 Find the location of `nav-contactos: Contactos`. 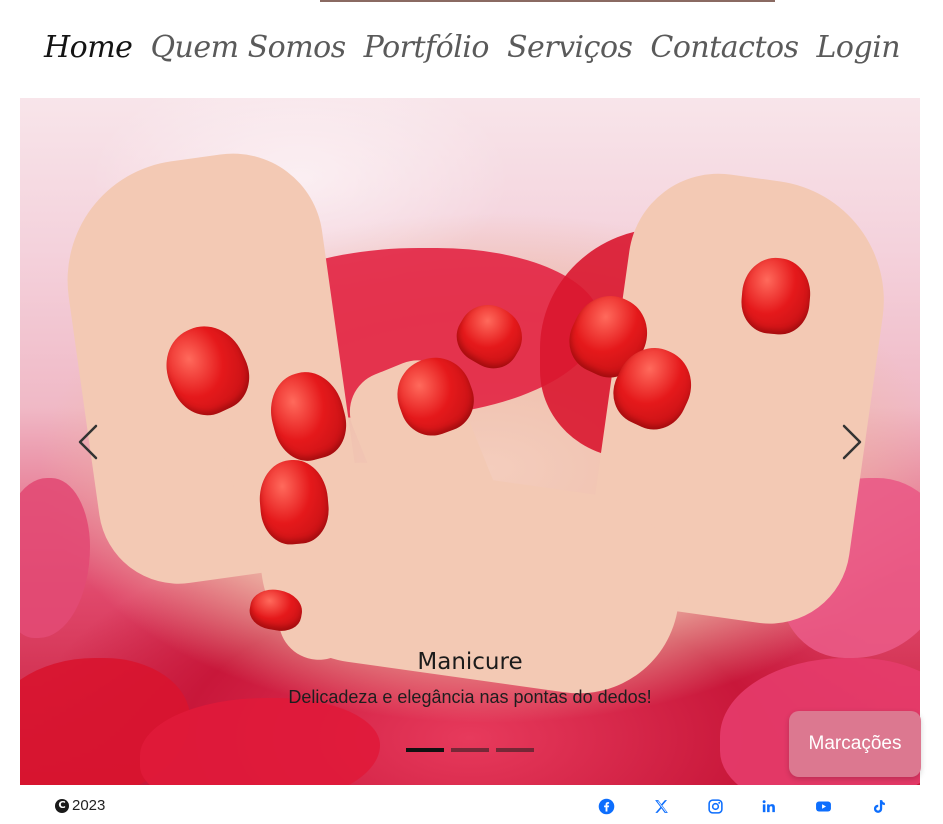

nav-contactos: Contactos is located at coordinates (724, 47).